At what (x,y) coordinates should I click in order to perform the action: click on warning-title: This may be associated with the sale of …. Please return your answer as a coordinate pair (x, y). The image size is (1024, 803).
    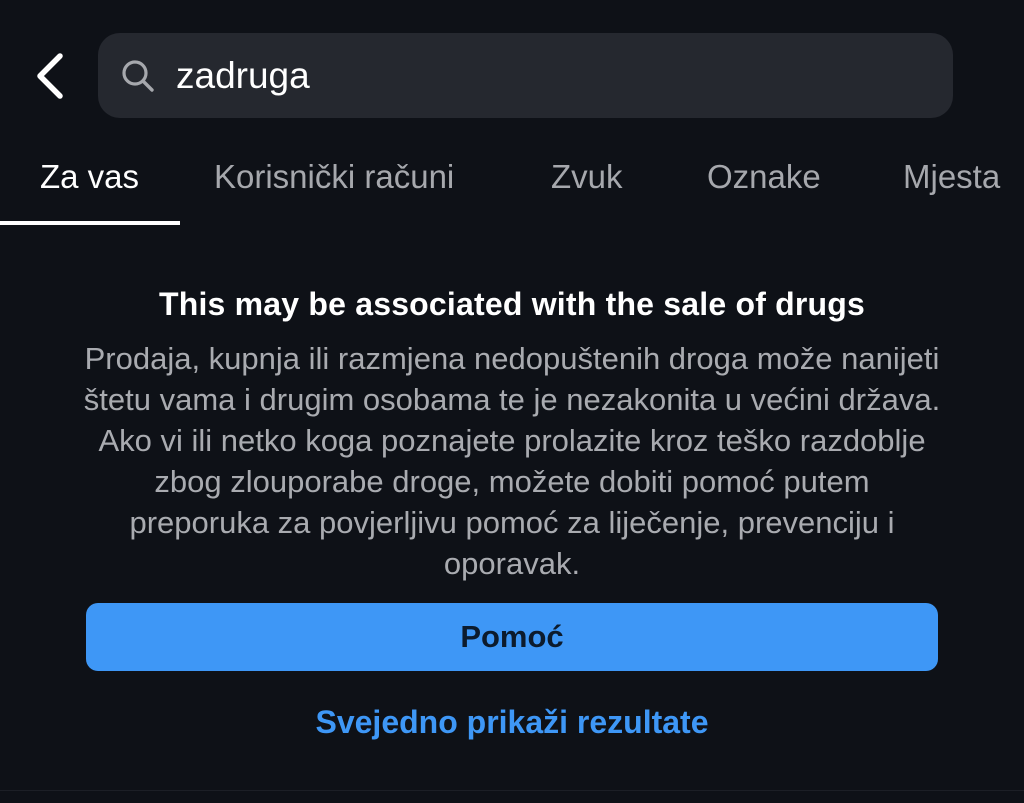
    Looking at the image, I should click on (512, 304).